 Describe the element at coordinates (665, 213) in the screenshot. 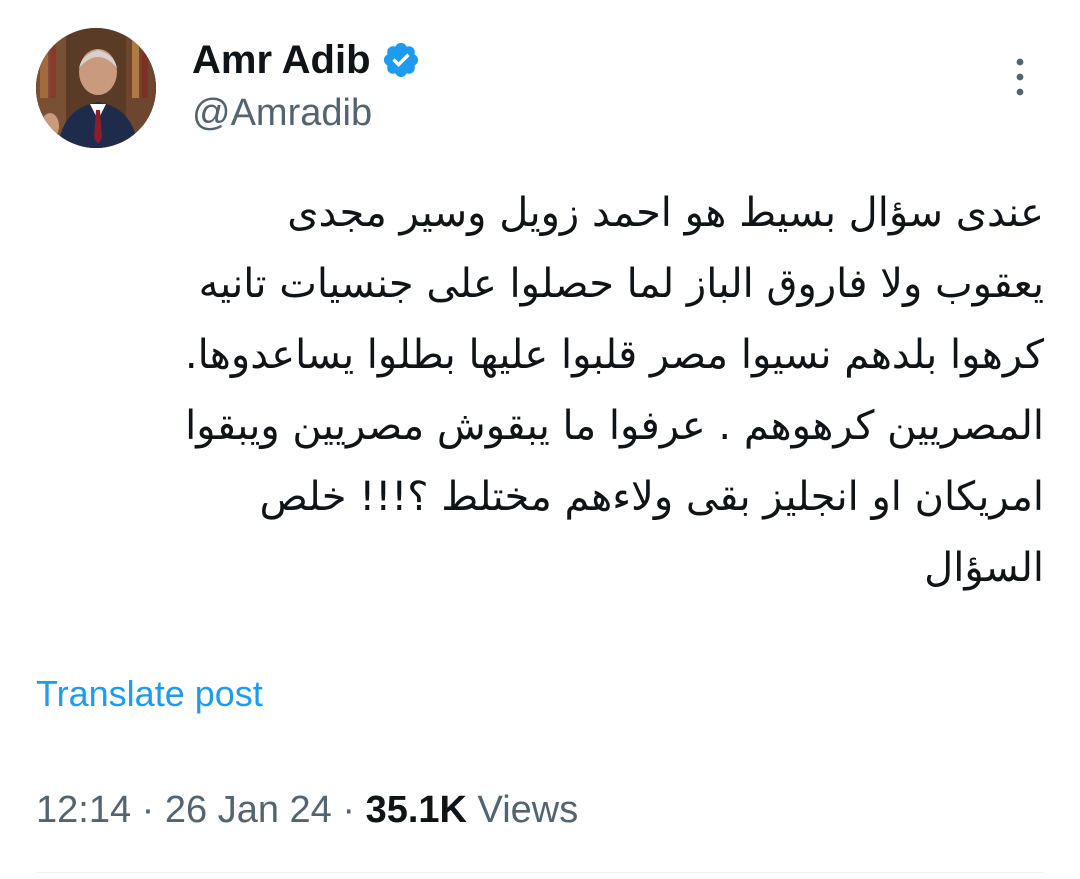

I see `tweet-line: عندى سؤال بسيط هو احمد زويل وسير مجدى` at that location.